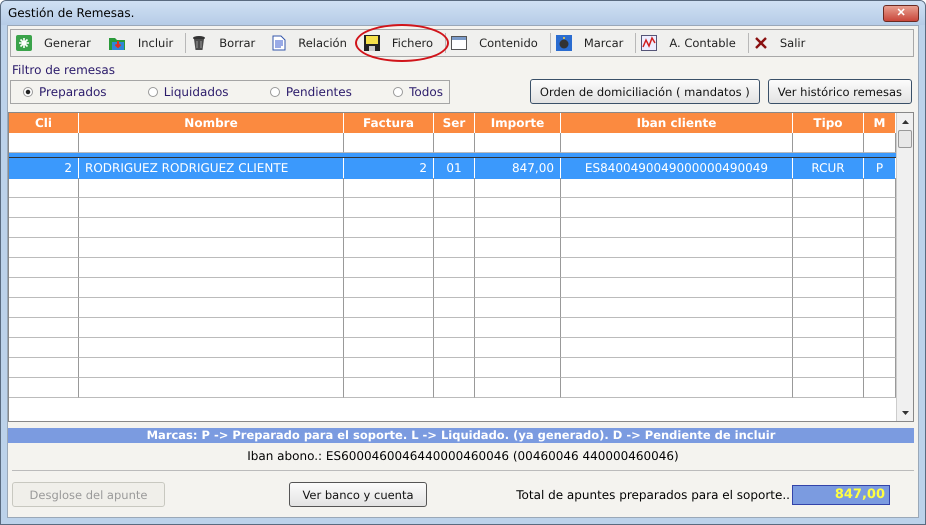  I want to click on window-title: Gestión de Remesas., so click(71, 13).